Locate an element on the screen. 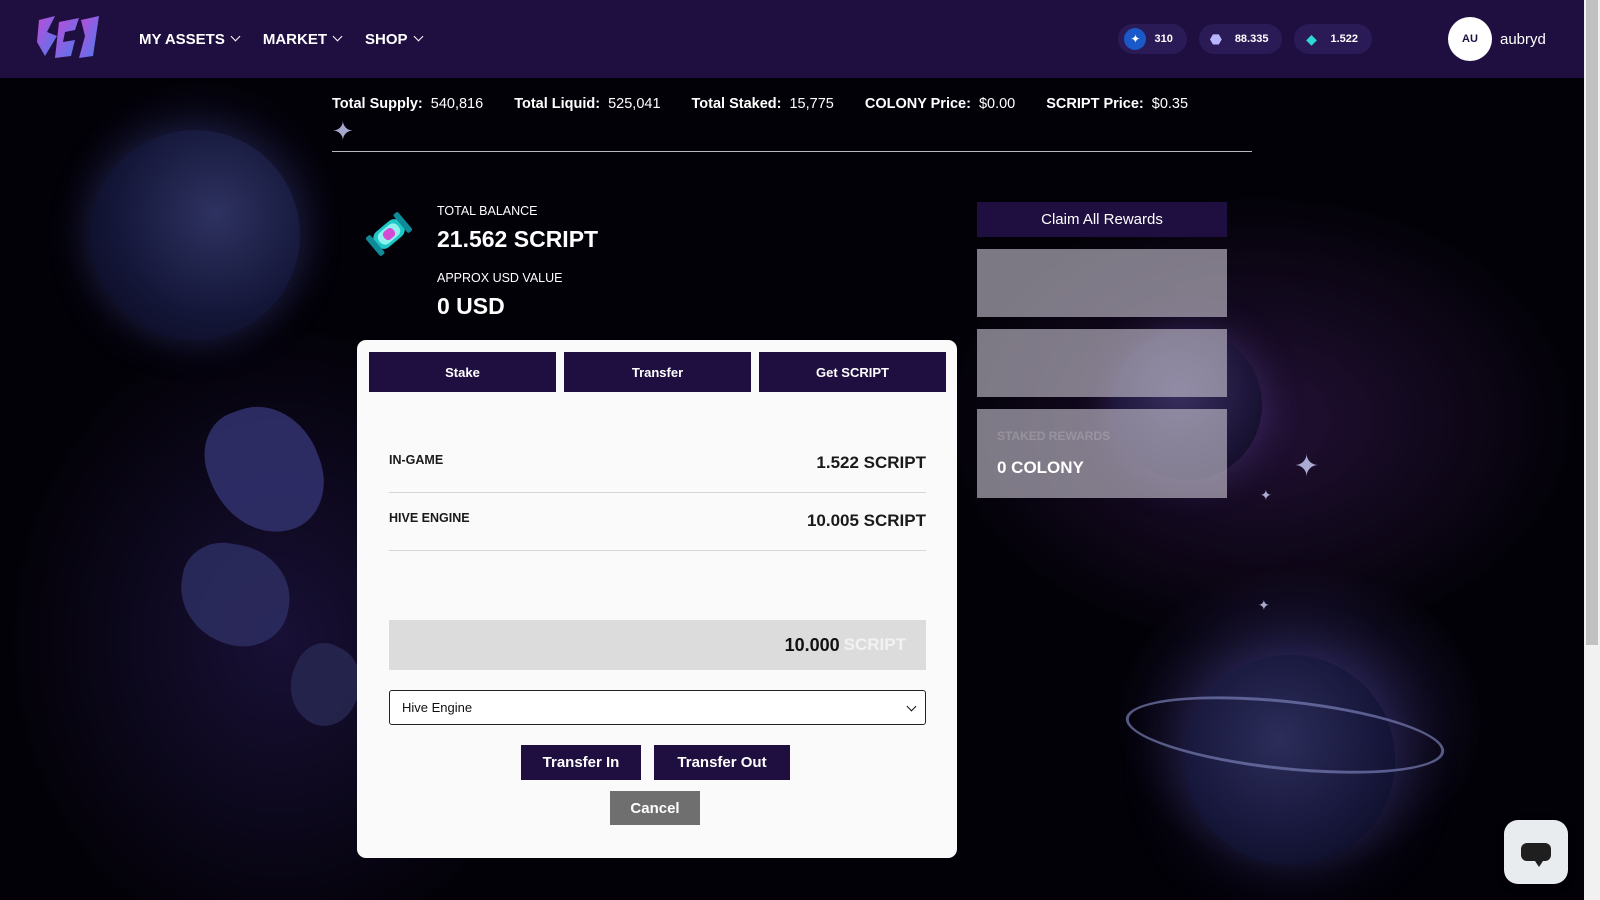 This screenshot has height=900, width=1600. nav-label: MARKET is located at coordinates (295, 39).